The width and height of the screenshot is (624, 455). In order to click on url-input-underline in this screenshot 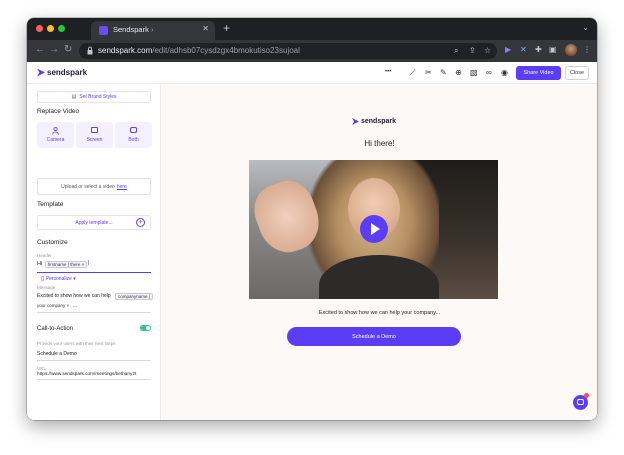, I will do `click(94, 379)`.